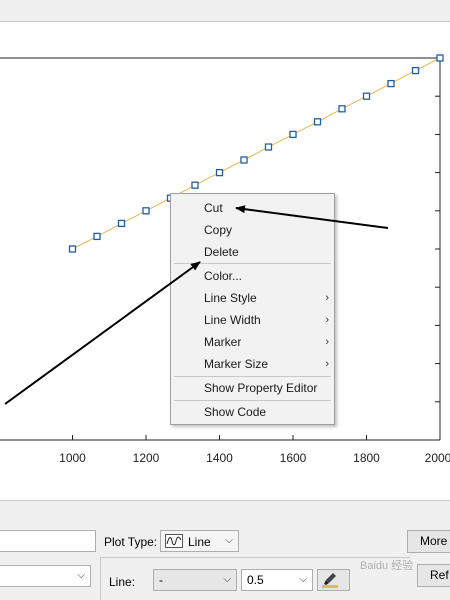 The image size is (450, 600). What do you see at coordinates (174, 541) in the screenshot?
I see `line-plot-icon` at bounding box center [174, 541].